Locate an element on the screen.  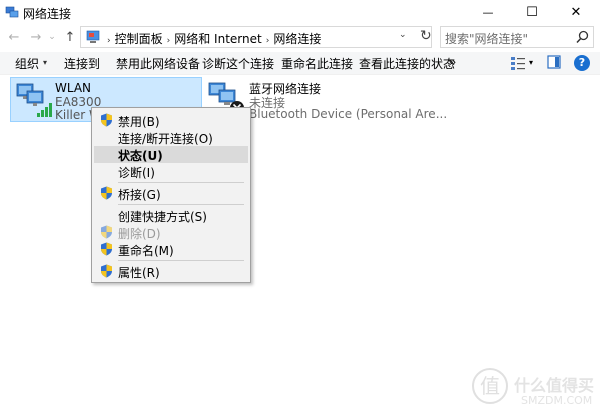
menu-item-bridge: 桥接(G) is located at coordinates (171, 193).